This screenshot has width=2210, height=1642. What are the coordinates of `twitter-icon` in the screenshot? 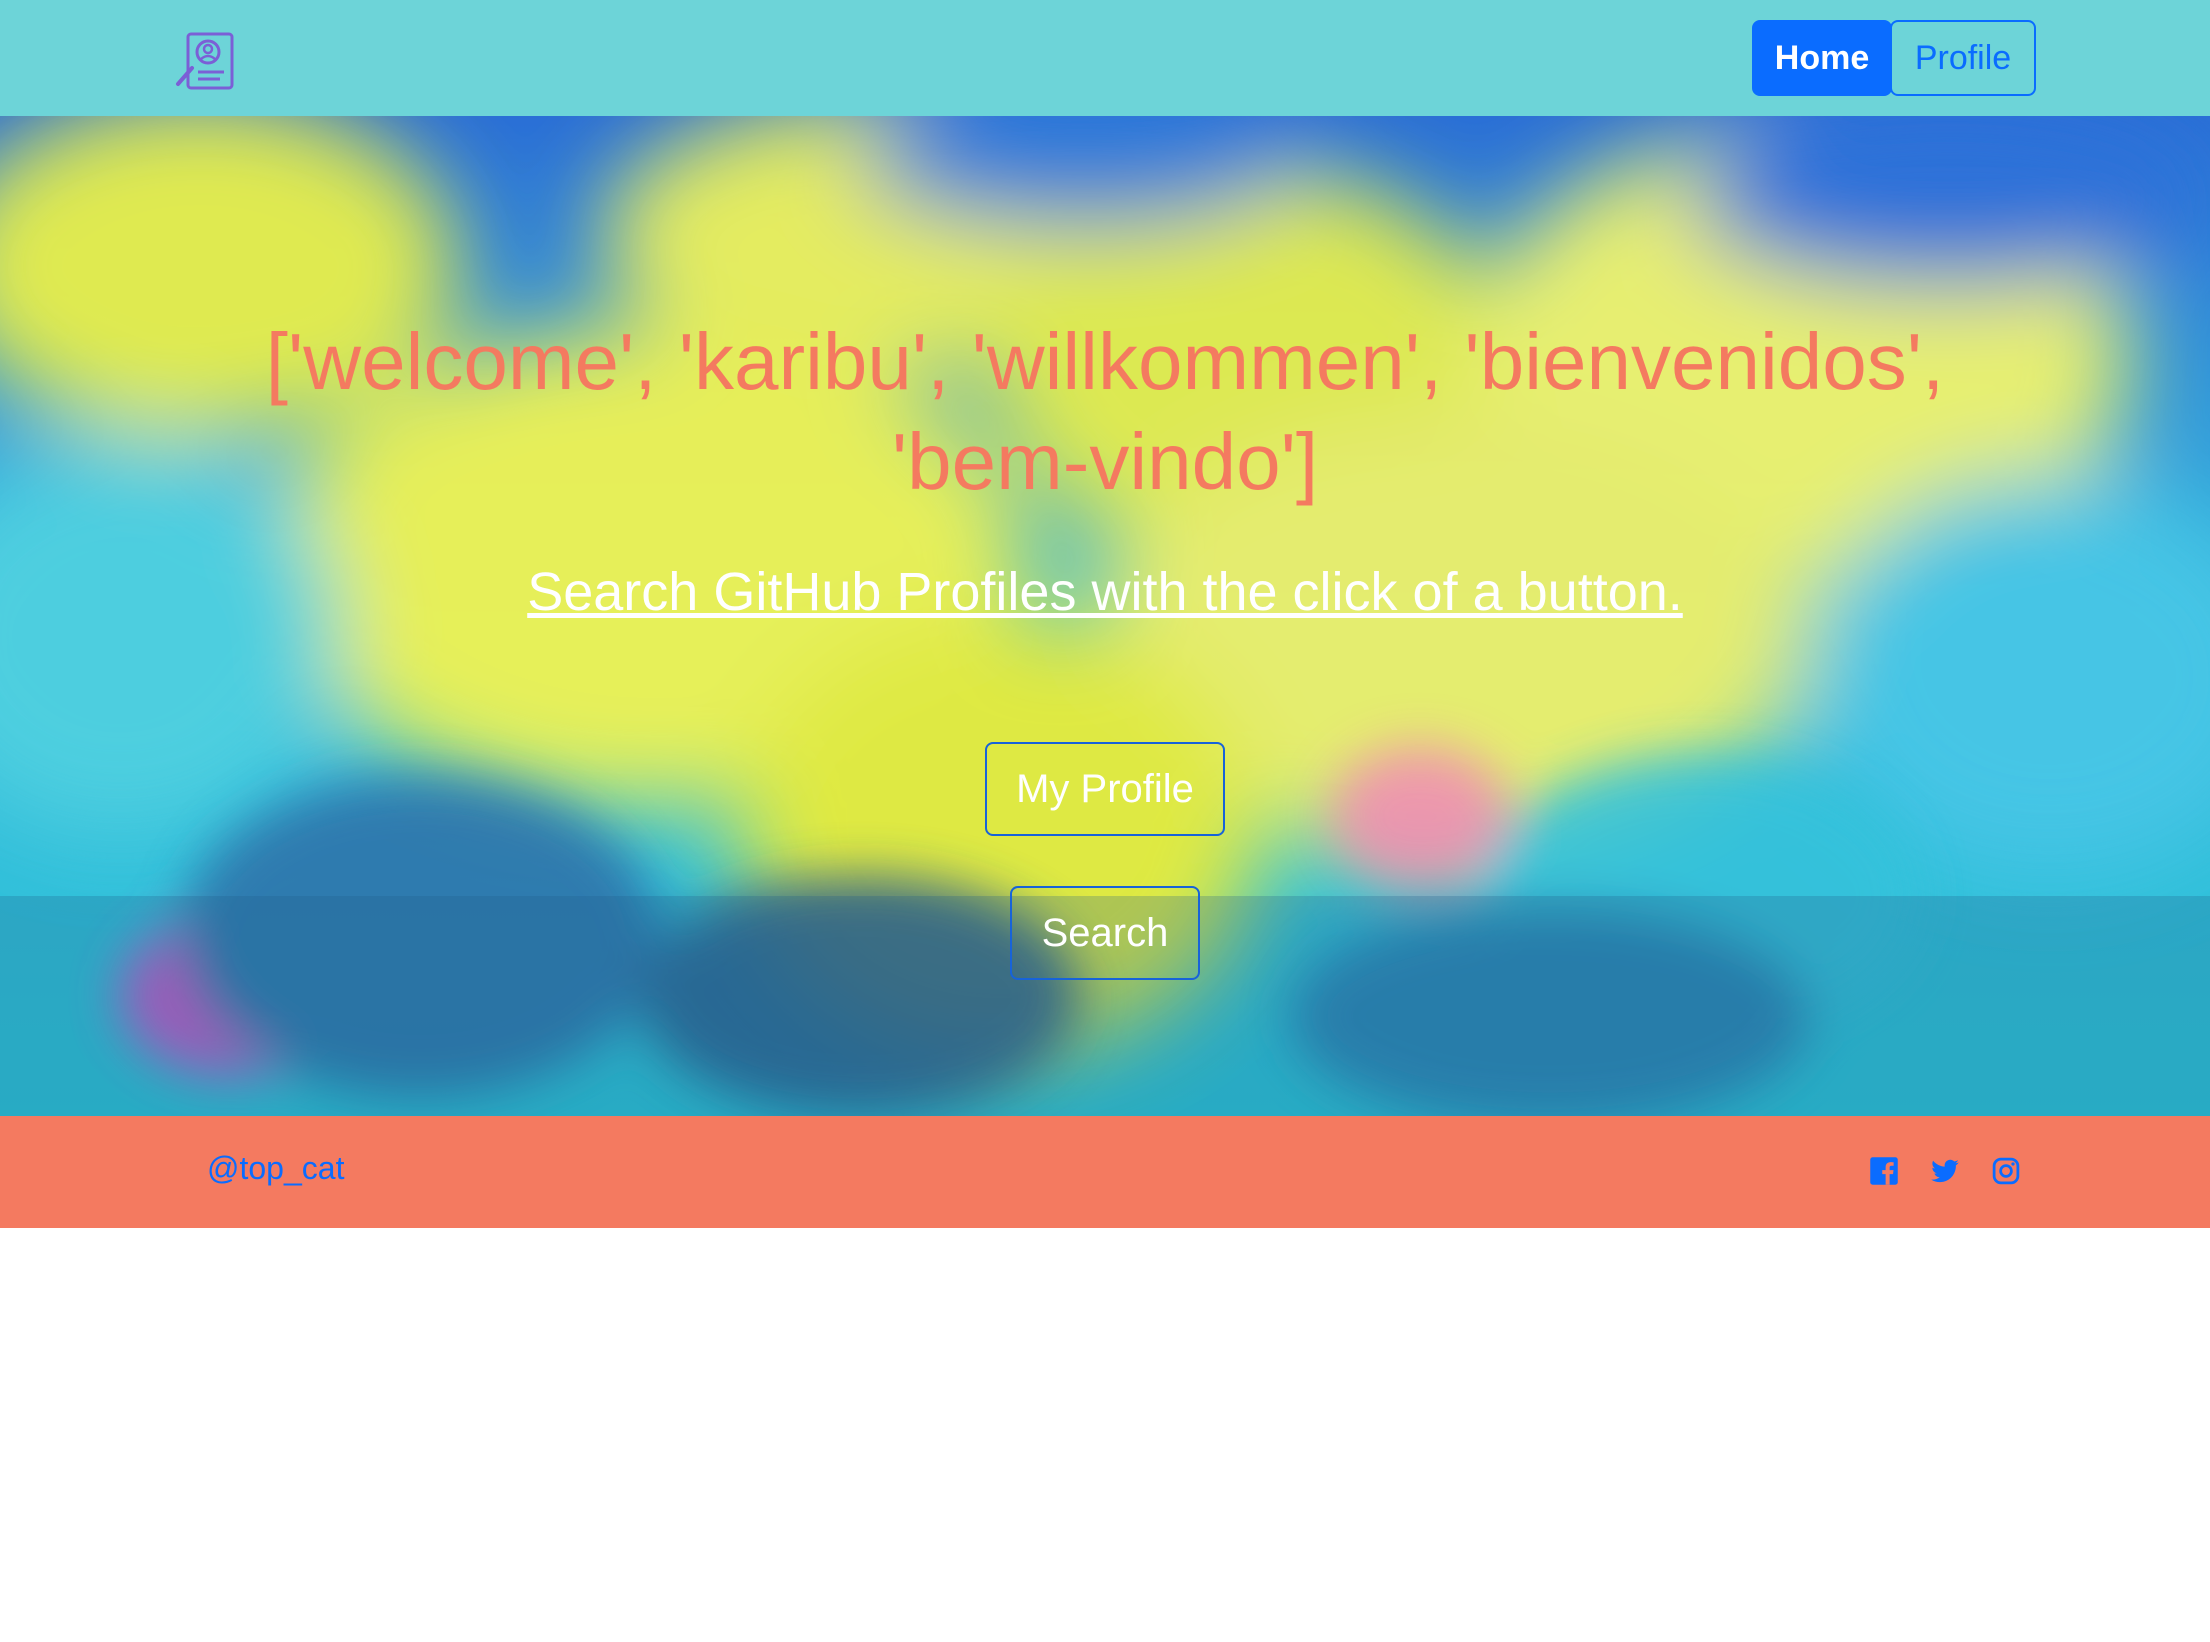 It's located at (1945, 1171).